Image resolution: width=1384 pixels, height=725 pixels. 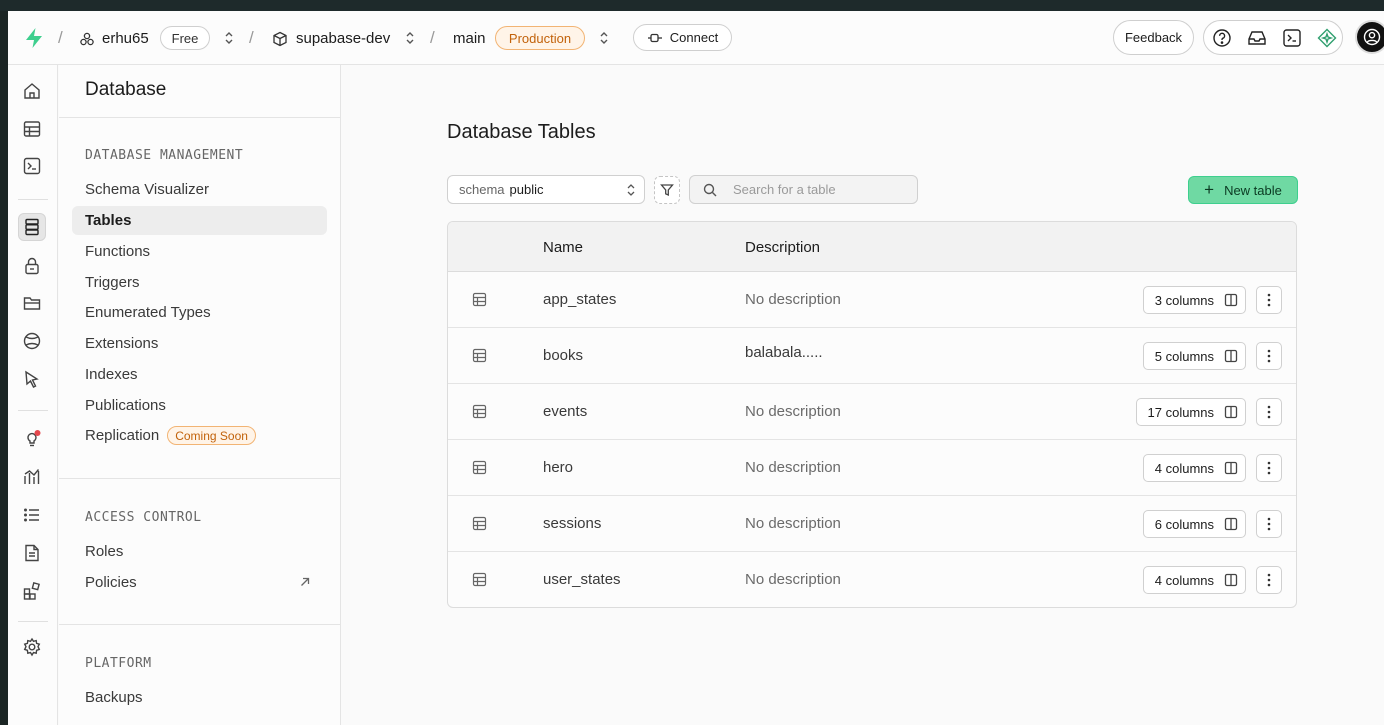 I want to click on table-row: hero No description 4 columns, so click(x=872, y=468).